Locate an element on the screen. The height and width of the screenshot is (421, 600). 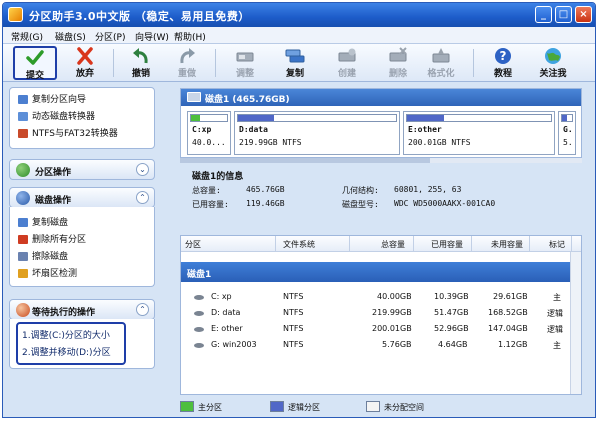
minimize-button: _ is located at coordinates (543, 14).